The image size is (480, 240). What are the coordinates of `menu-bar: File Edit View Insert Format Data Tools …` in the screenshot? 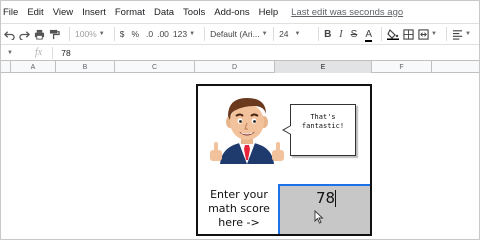 It's located at (240, 12).